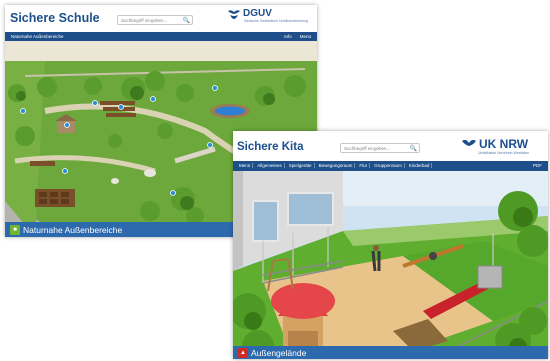 The width and height of the screenshot is (550, 361). I want to click on uk-nrw-logo: UK NRW Unfallkasse Nordrhein-Westfalen, so click(495, 146).